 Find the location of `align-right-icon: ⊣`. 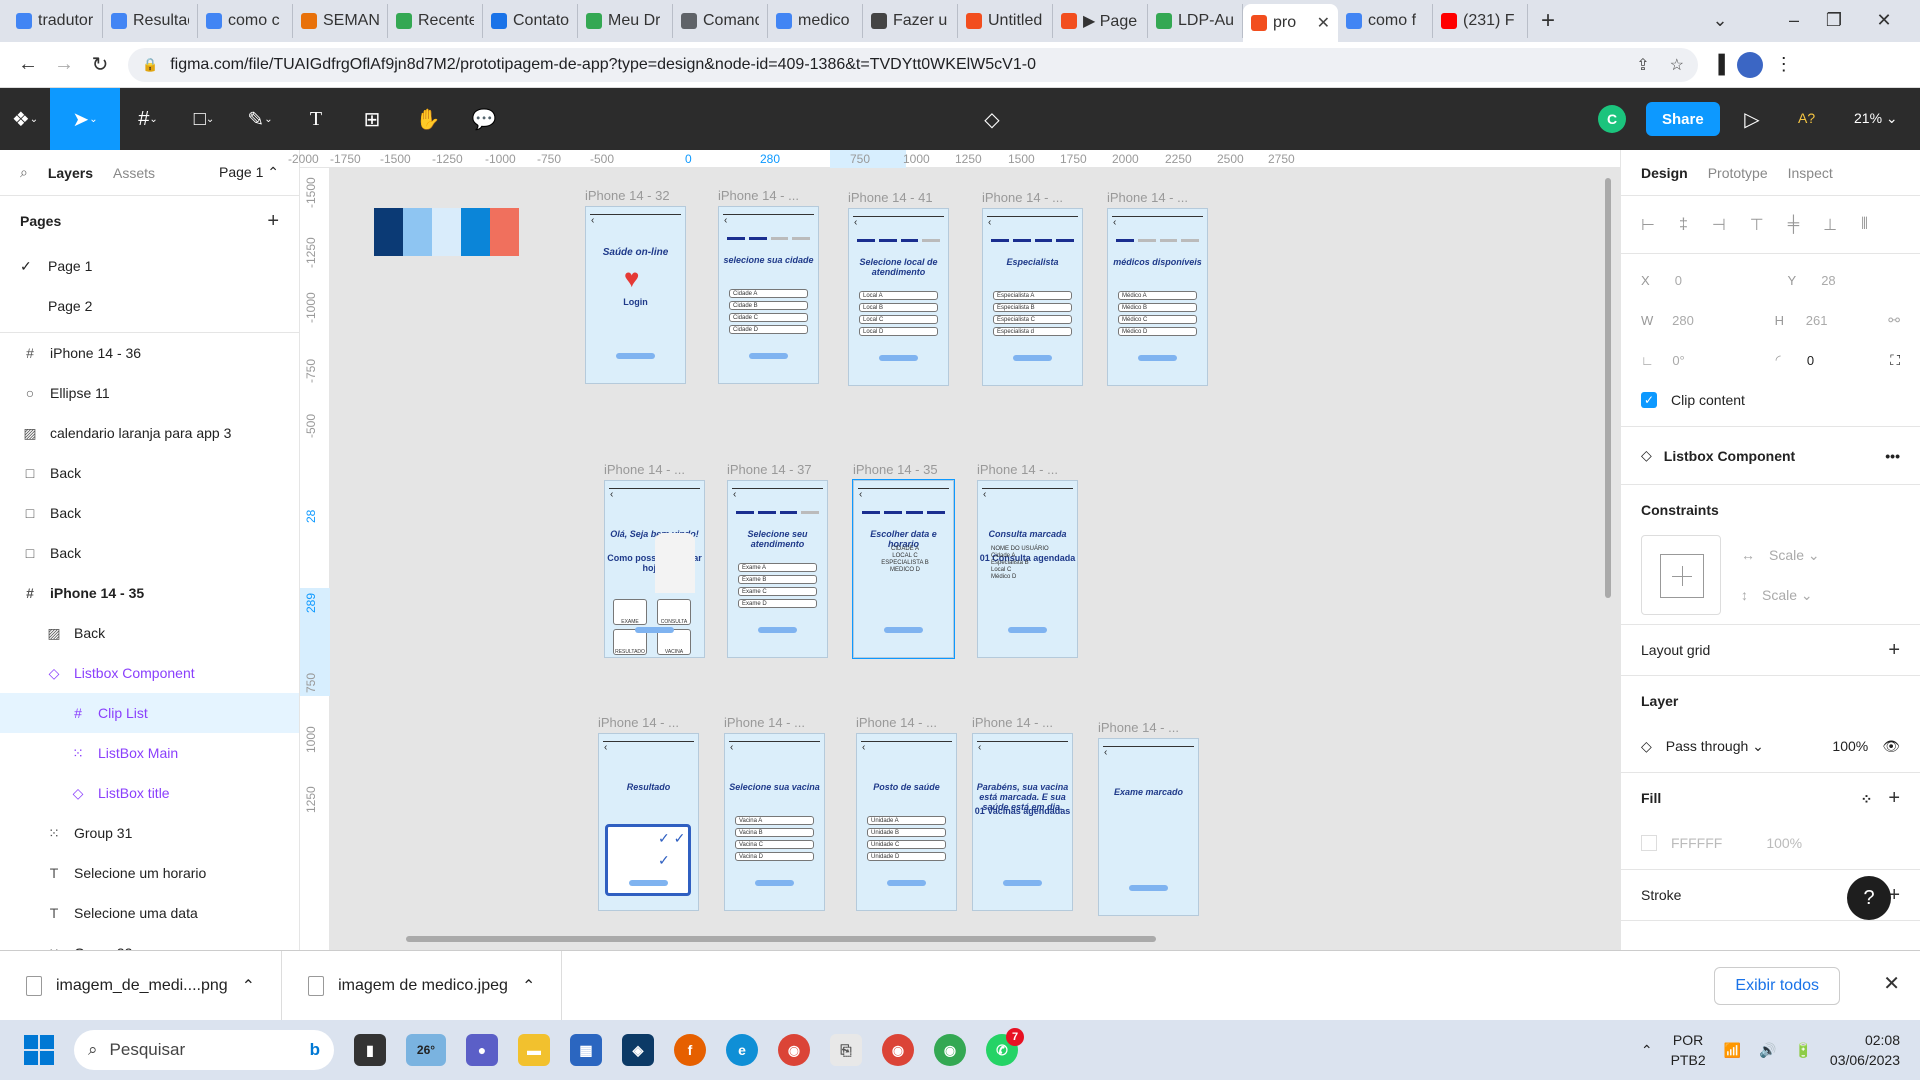

align-right-icon: ⊣ is located at coordinates (1719, 225).